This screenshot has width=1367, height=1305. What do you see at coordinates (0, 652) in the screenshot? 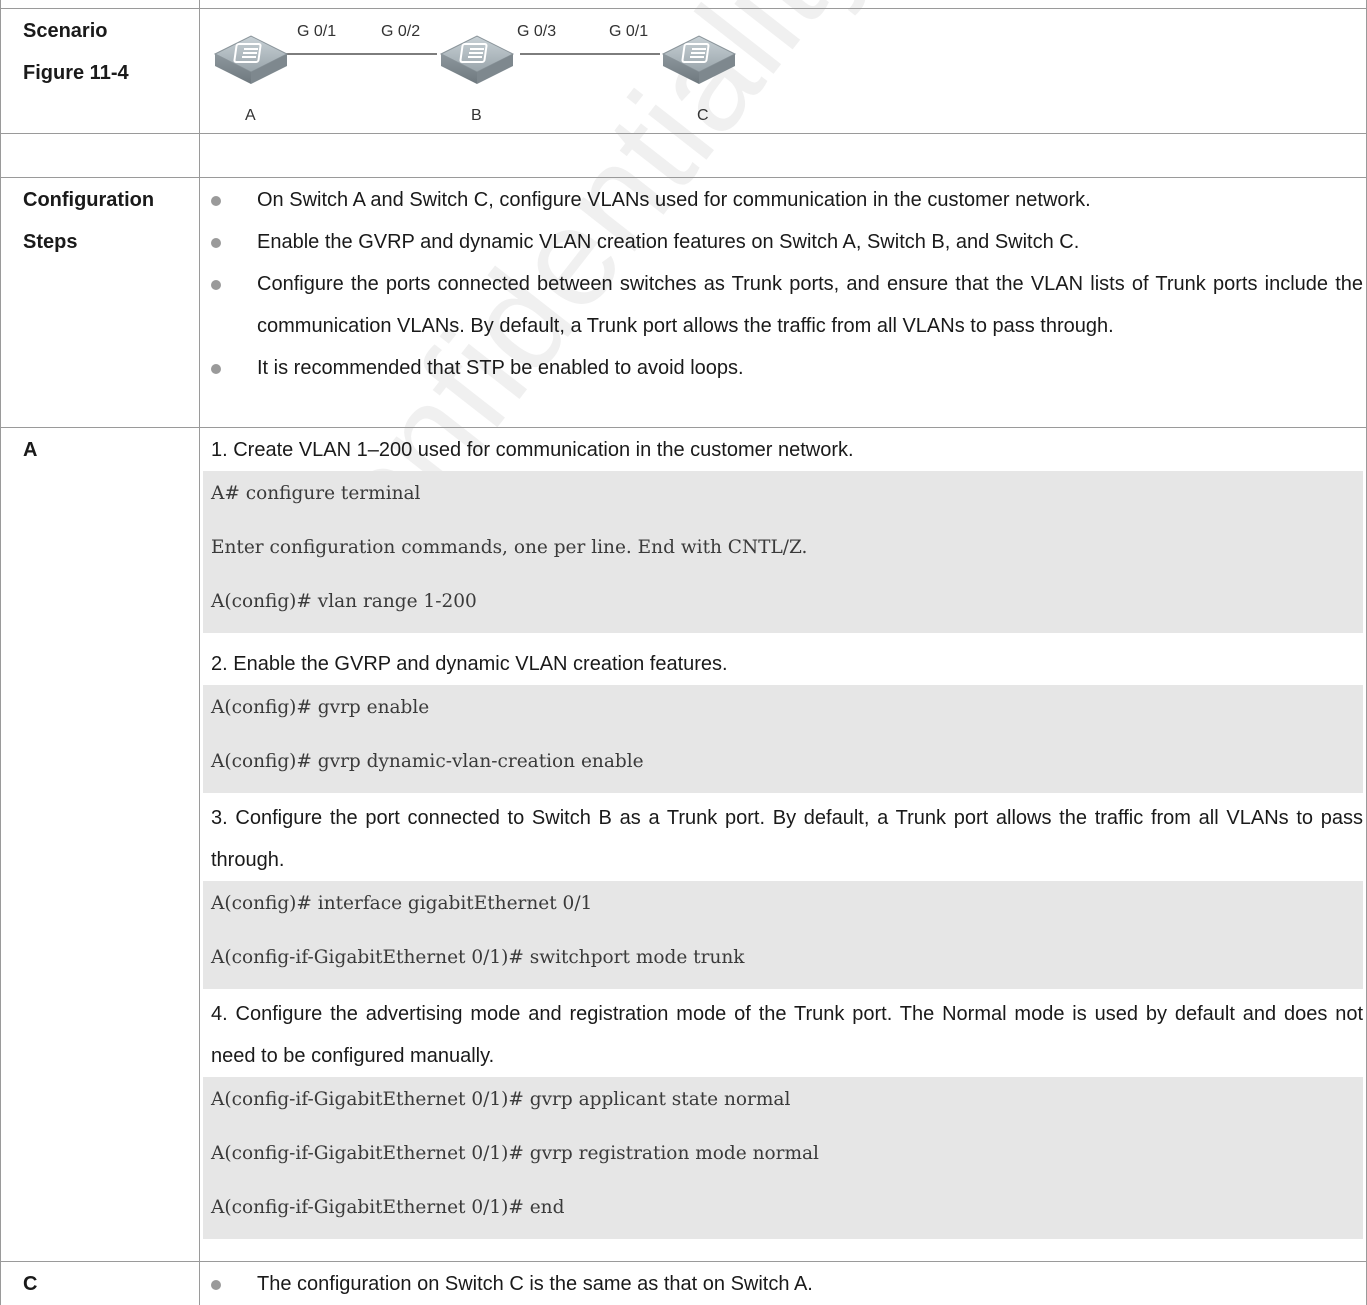
I see `table-border-left` at bounding box center [0, 652].